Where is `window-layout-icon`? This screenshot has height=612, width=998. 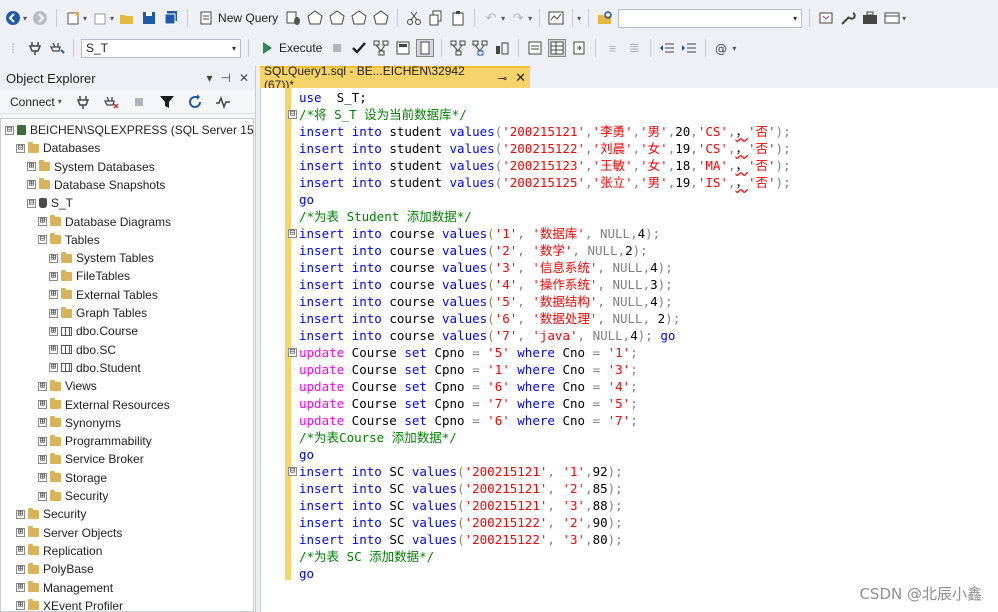
window-layout-icon is located at coordinates (892, 18).